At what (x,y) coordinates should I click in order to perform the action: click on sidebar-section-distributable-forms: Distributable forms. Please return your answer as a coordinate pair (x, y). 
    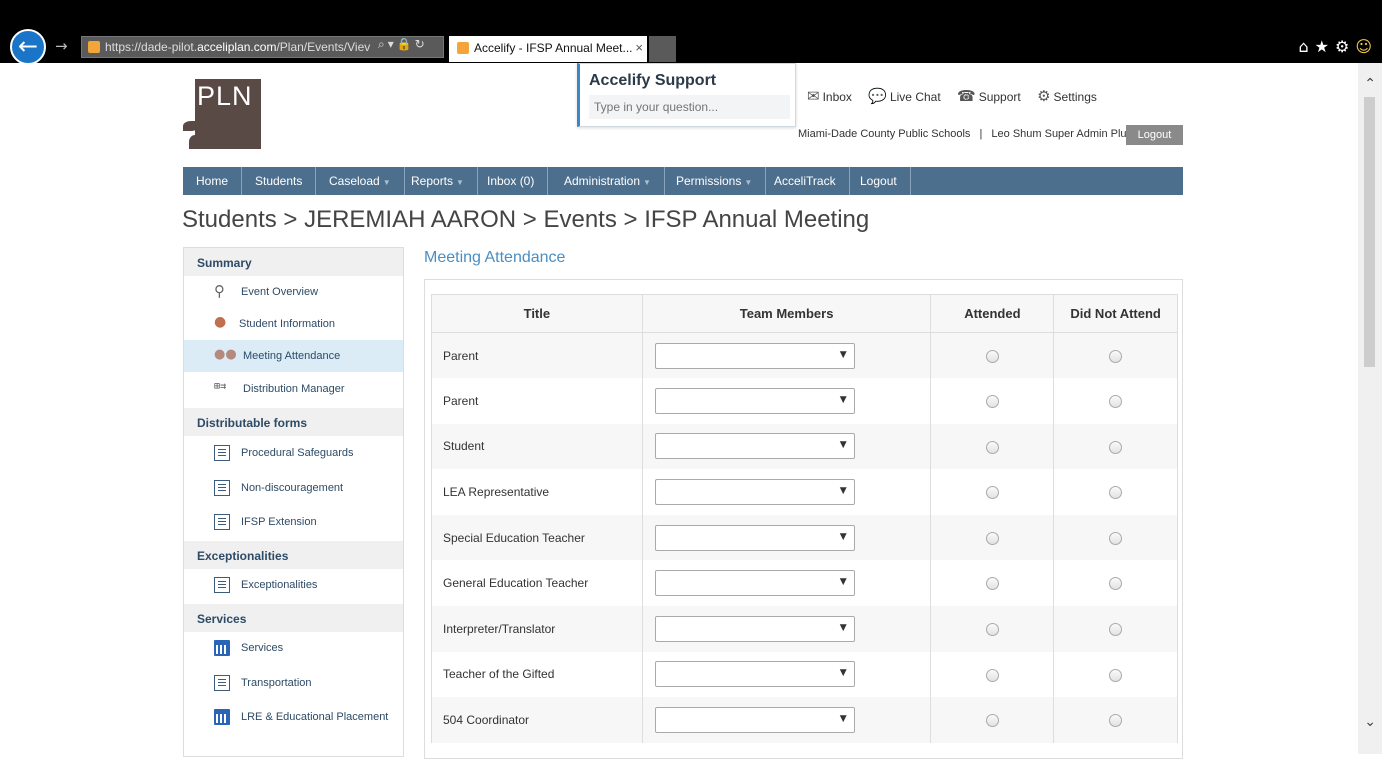
    Looking at the image, I should click on (293, 422).